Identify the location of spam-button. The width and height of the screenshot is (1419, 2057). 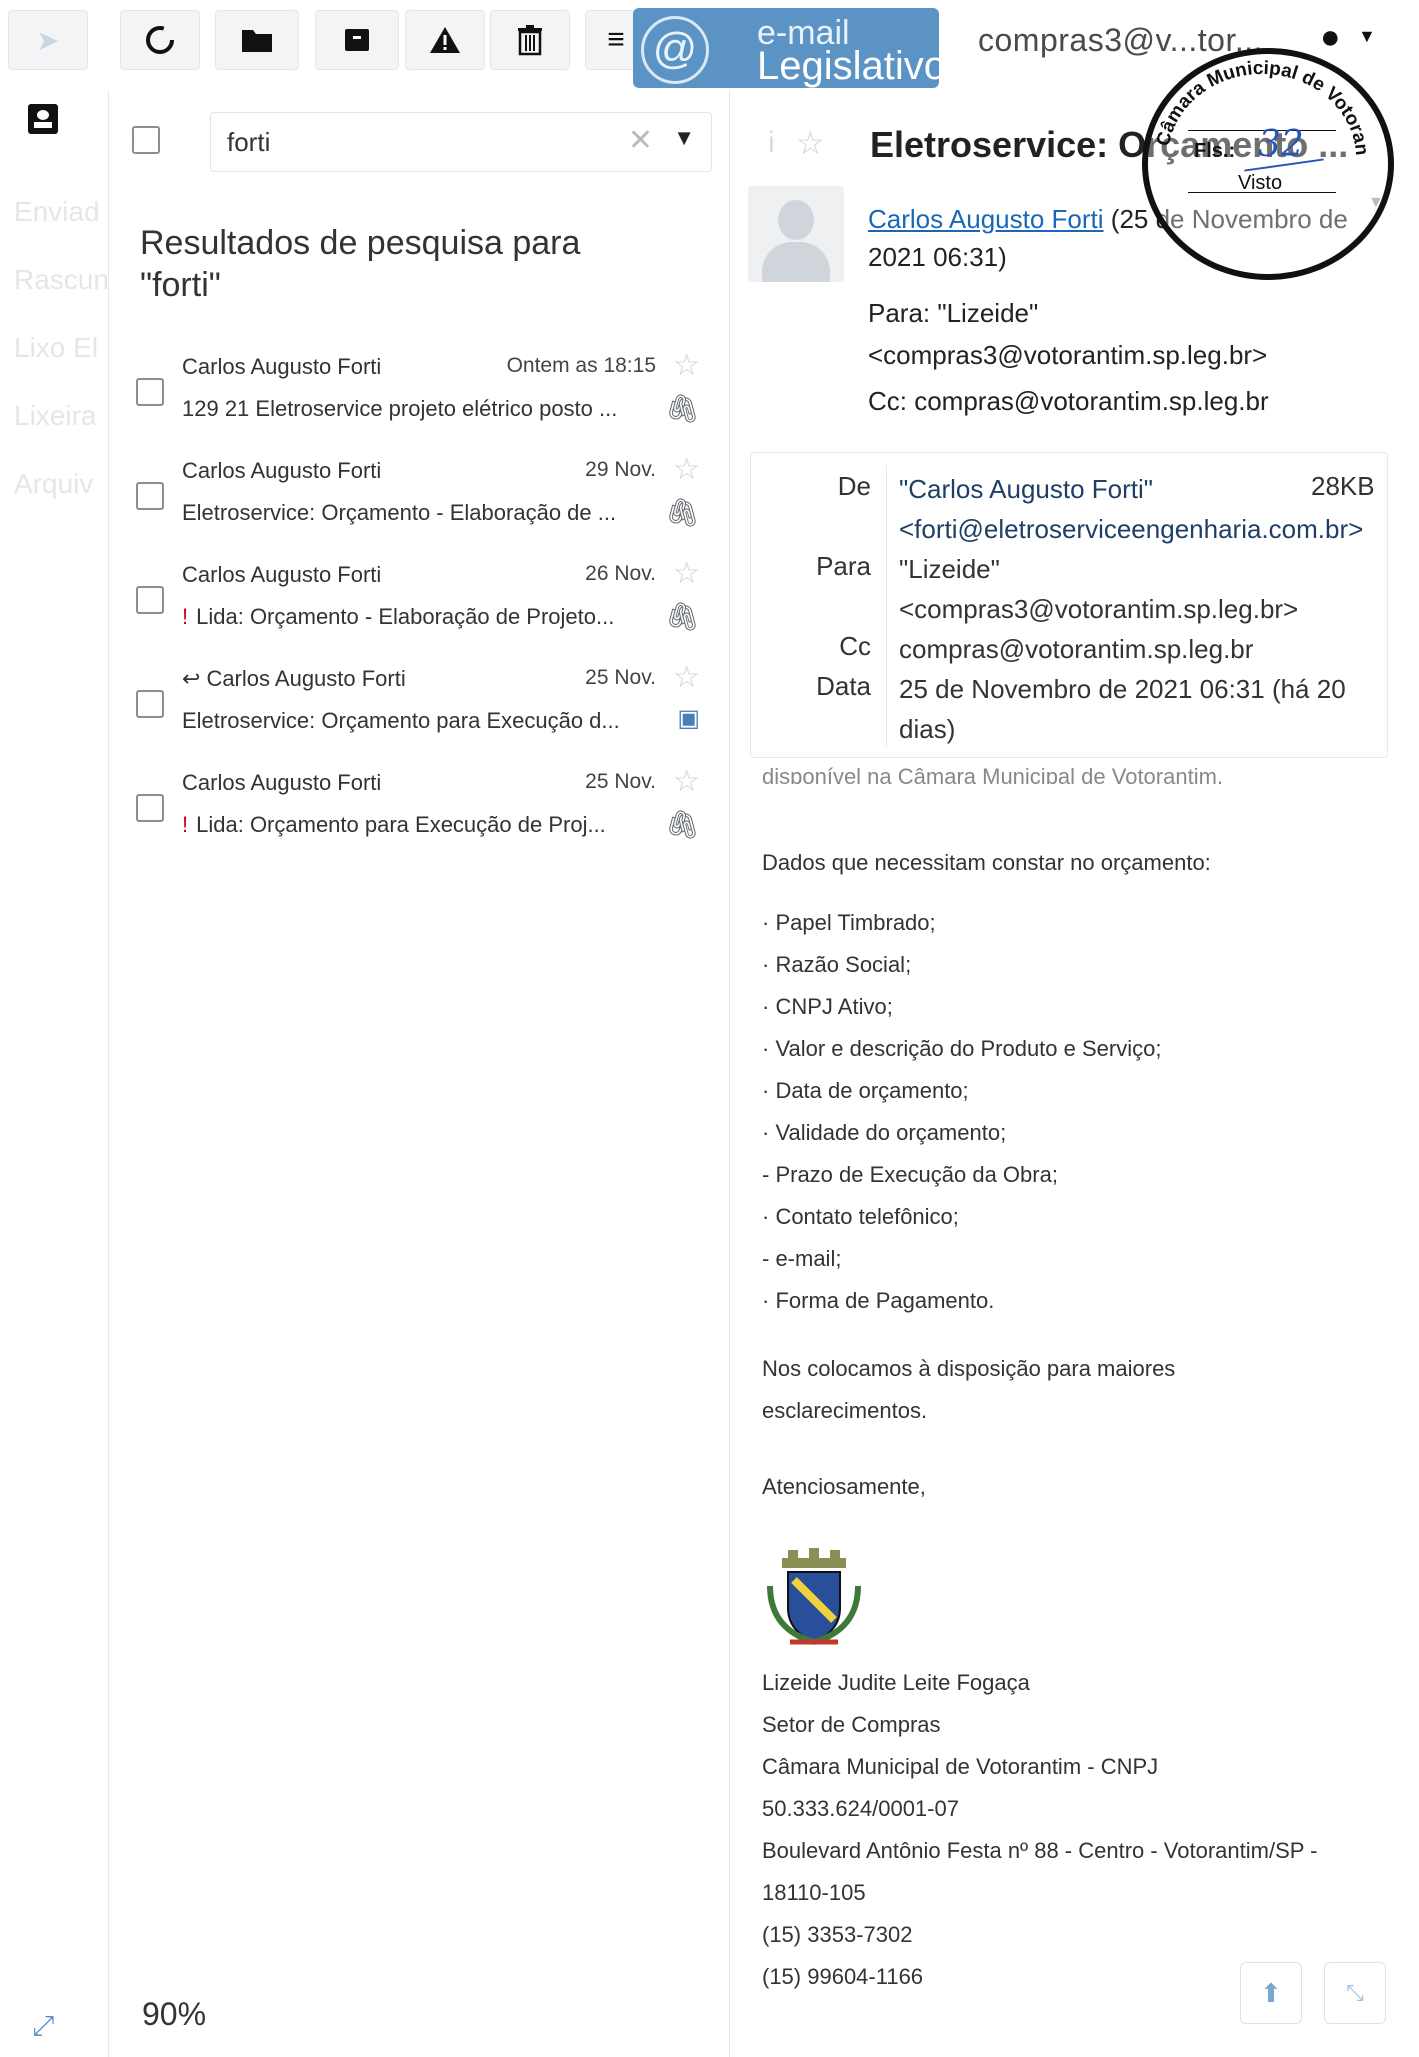
(445, 40).